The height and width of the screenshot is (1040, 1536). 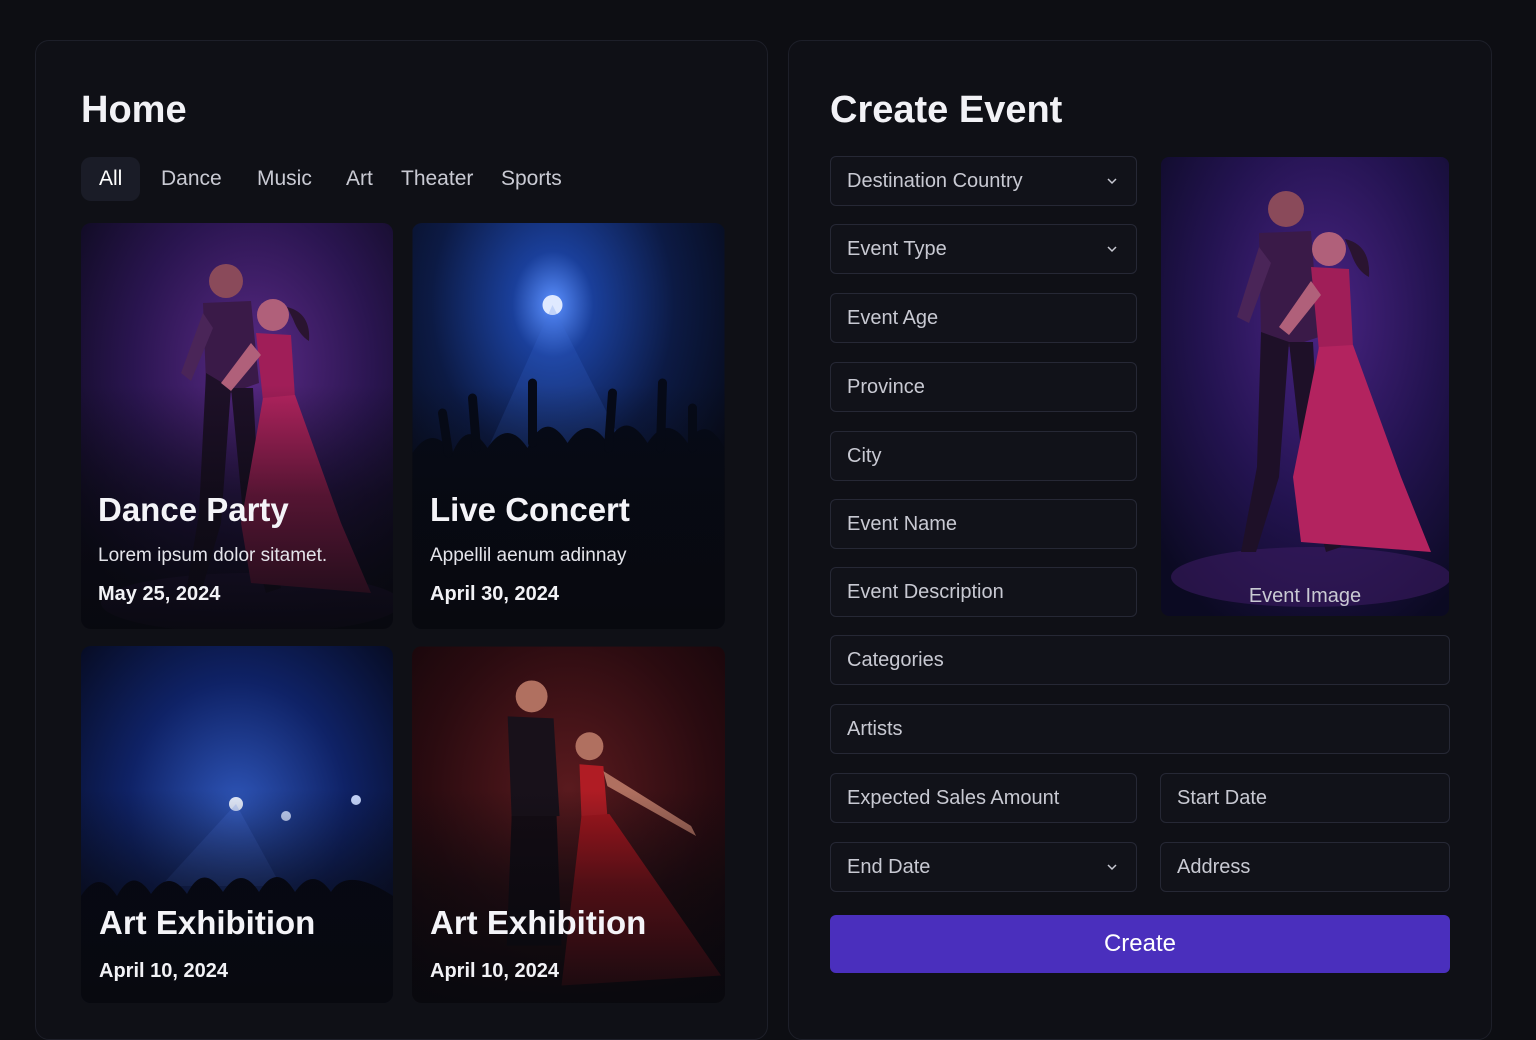 I want to click on event-age-field, so click(x=983, y=318).